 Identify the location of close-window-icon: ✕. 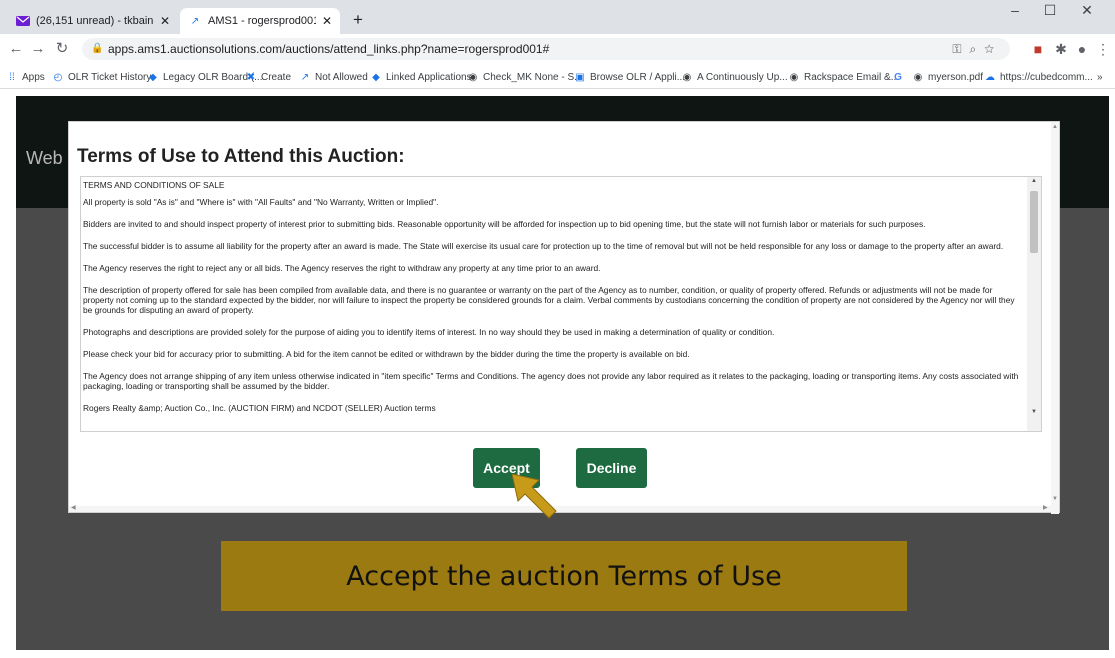
(1087, 10).